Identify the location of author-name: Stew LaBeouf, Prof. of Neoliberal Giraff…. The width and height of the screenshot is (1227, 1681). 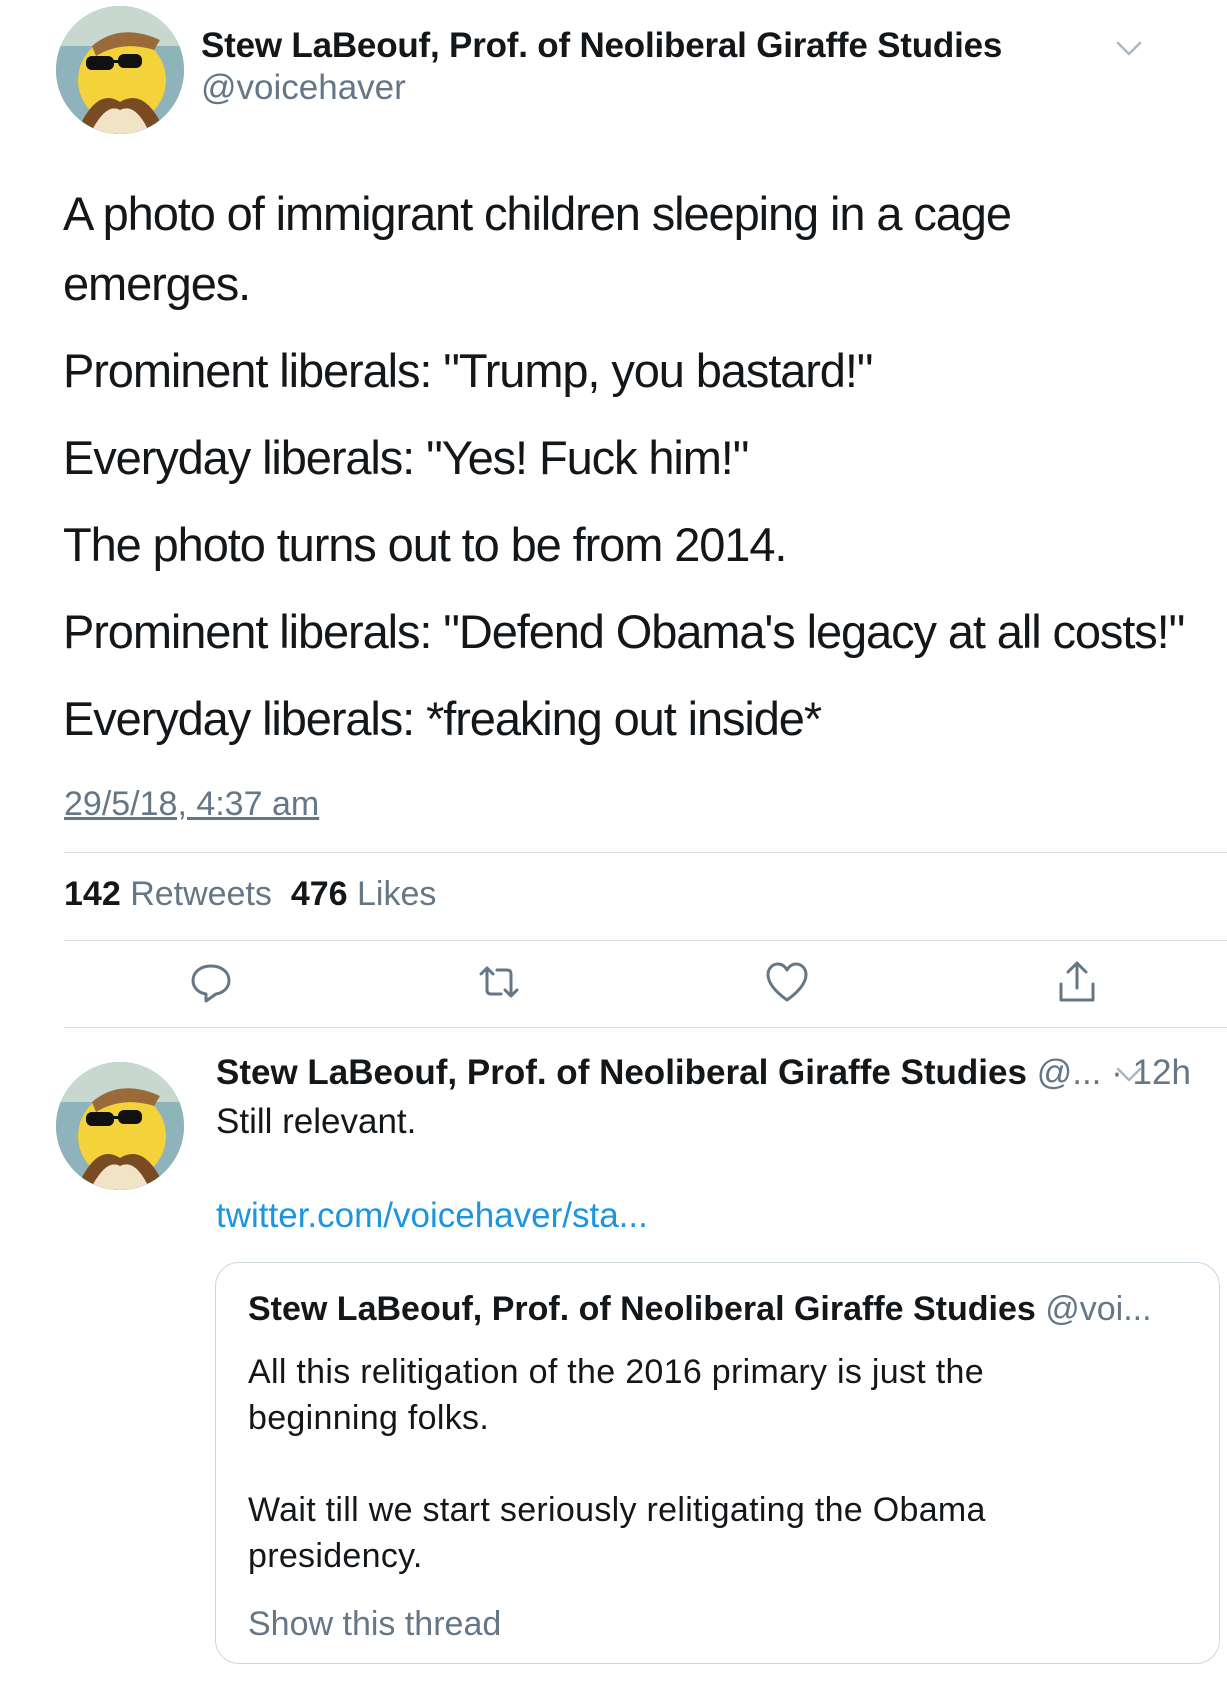
(601, 46).